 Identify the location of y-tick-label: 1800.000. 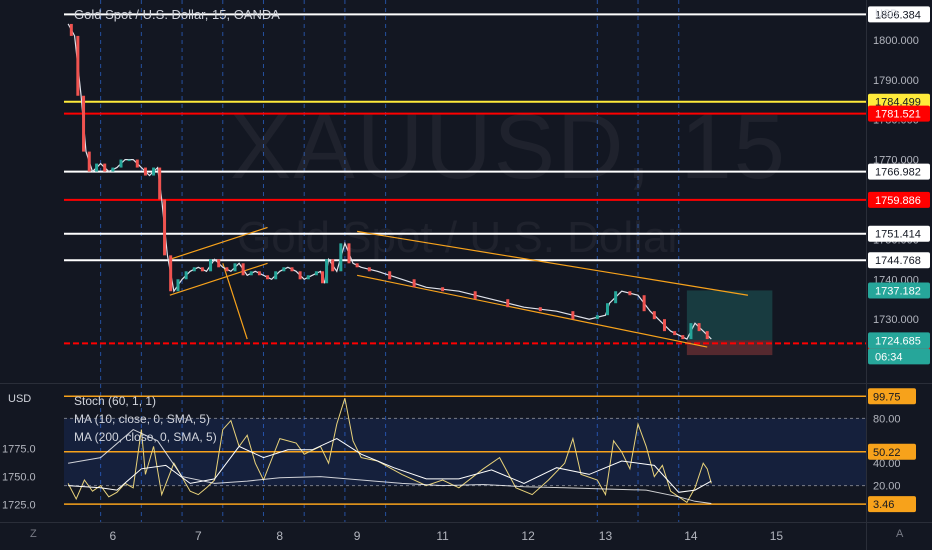
(896, 41).